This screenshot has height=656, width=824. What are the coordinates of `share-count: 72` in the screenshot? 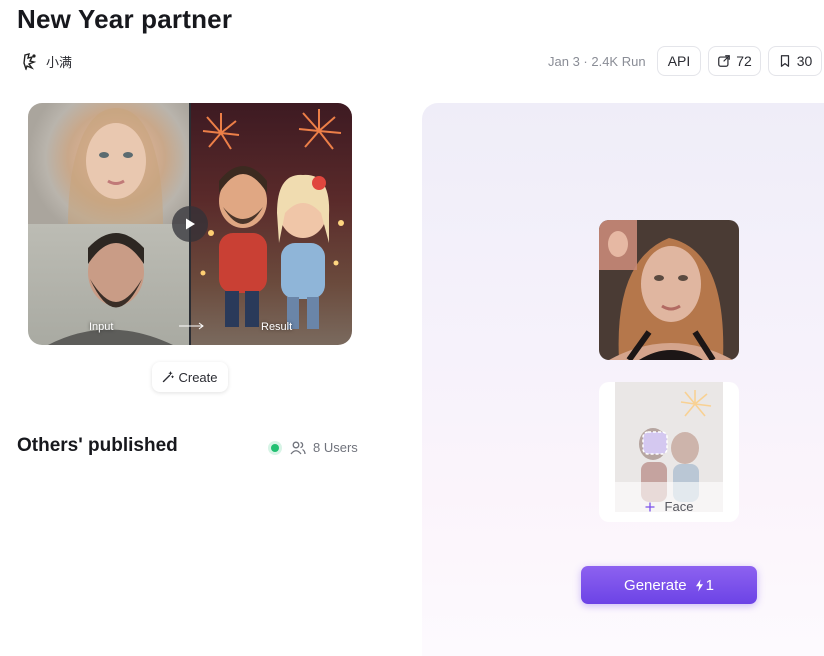 It's located at (744, 61).